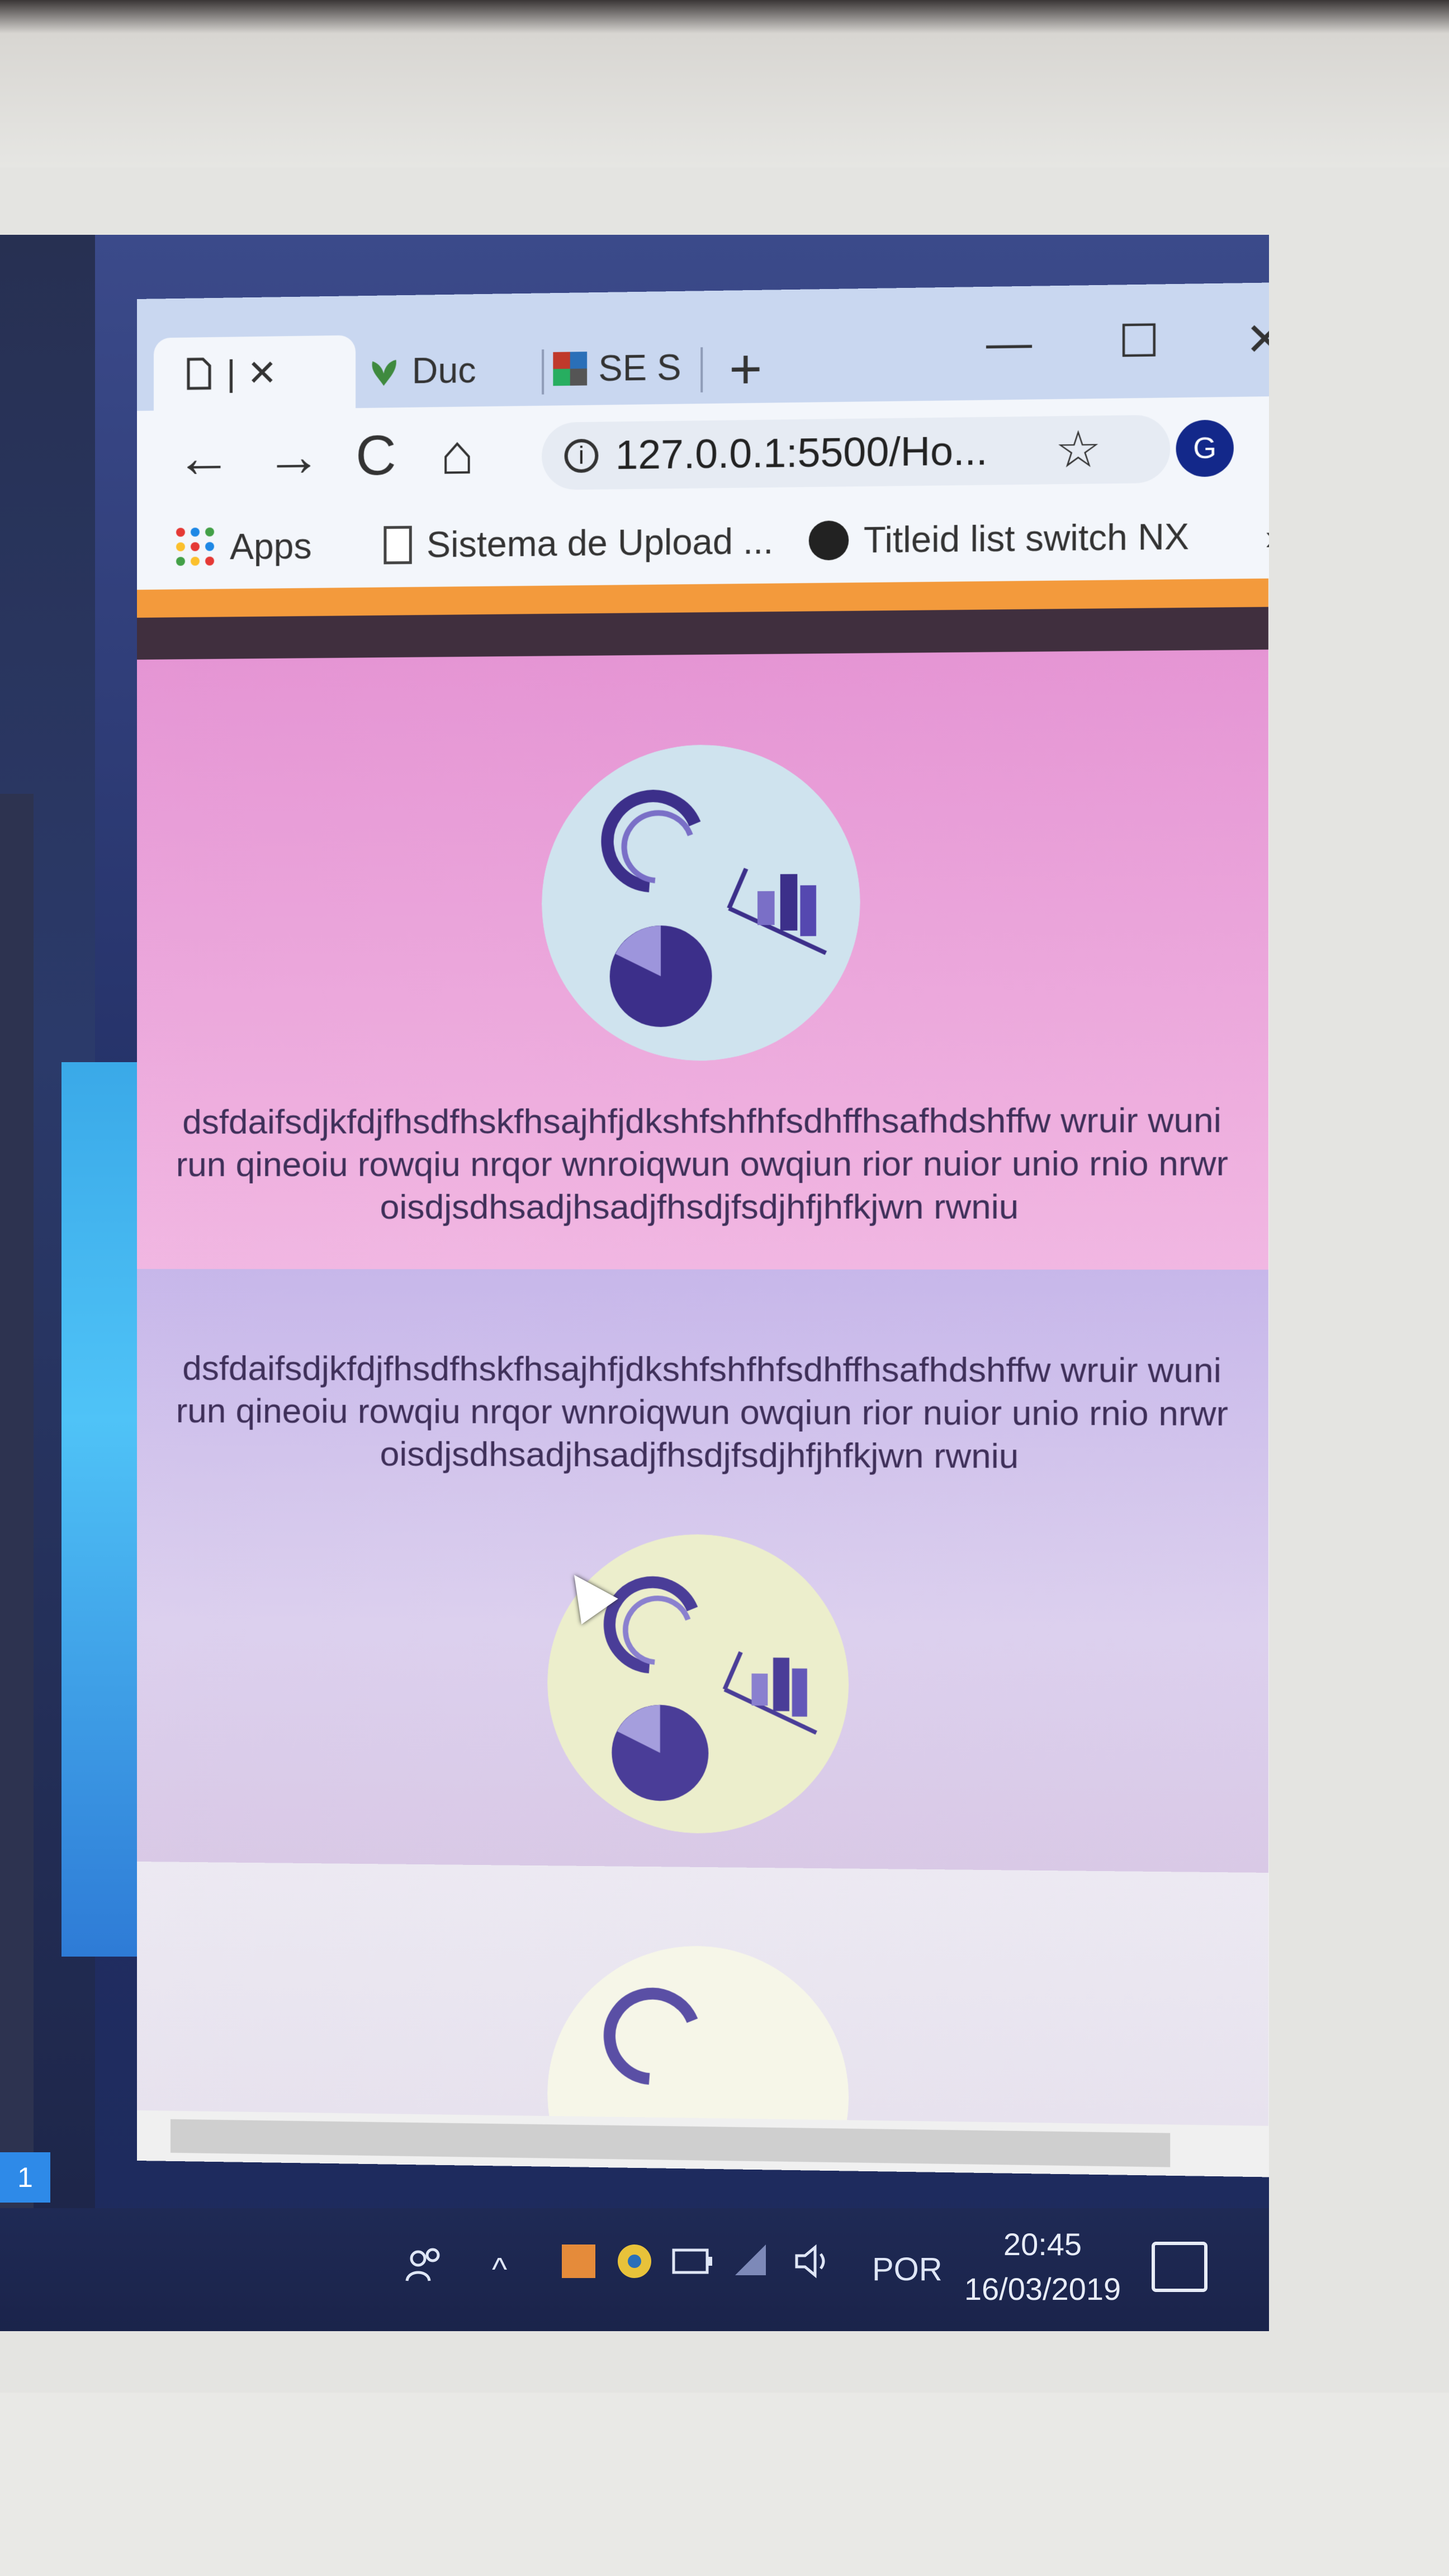 This screenshot has width=1449, height=2576. I want to click on desktop-background, so click(70, 1252).